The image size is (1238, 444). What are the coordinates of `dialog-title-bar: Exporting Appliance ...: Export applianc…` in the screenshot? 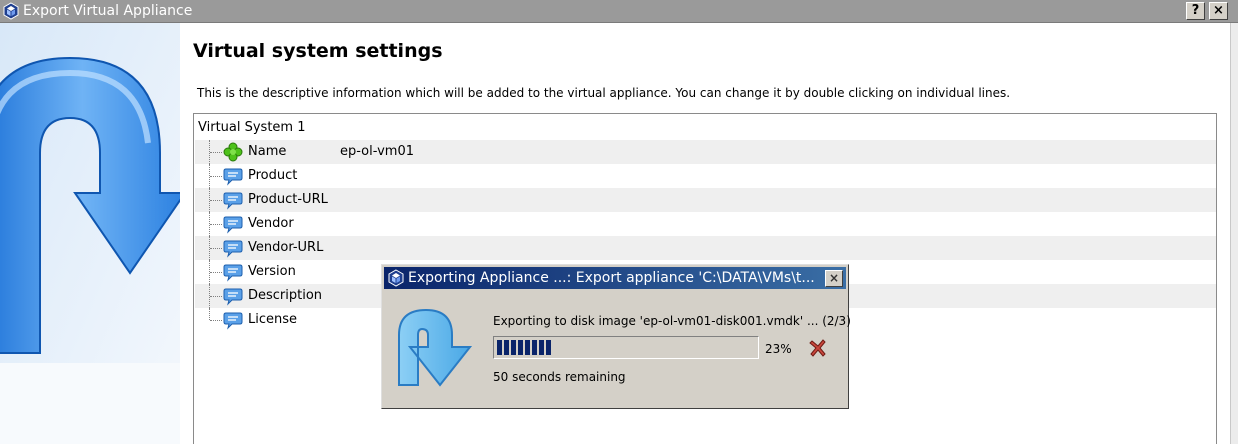 It's located at (615, 278).